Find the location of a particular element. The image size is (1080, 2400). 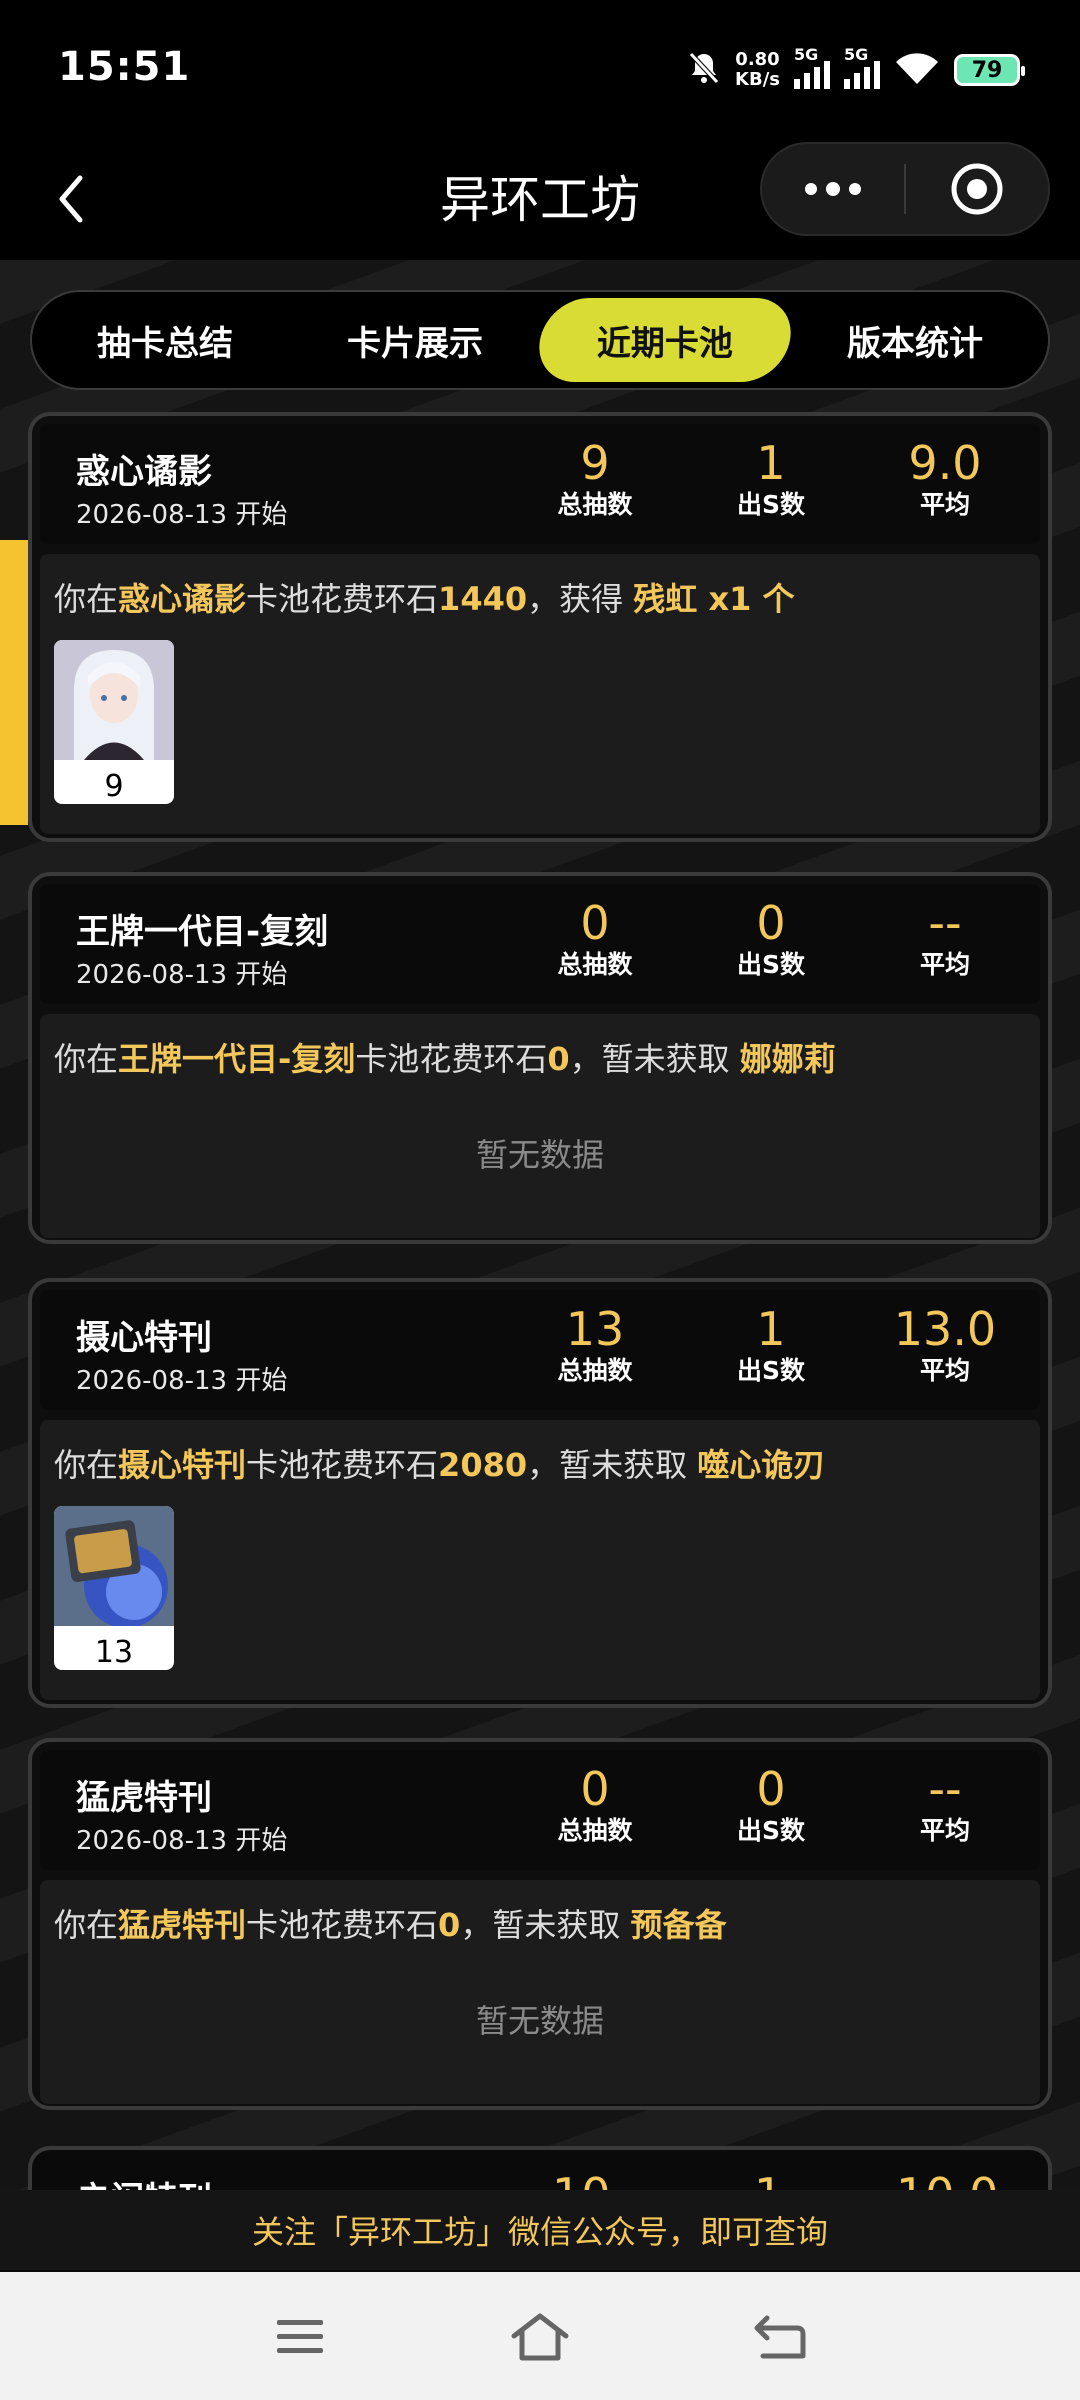

pool-card-body: 你在惑心谲影卡池花费环石1440，获得 残虹 x1 个 9 is located at coordinates (540, 694).